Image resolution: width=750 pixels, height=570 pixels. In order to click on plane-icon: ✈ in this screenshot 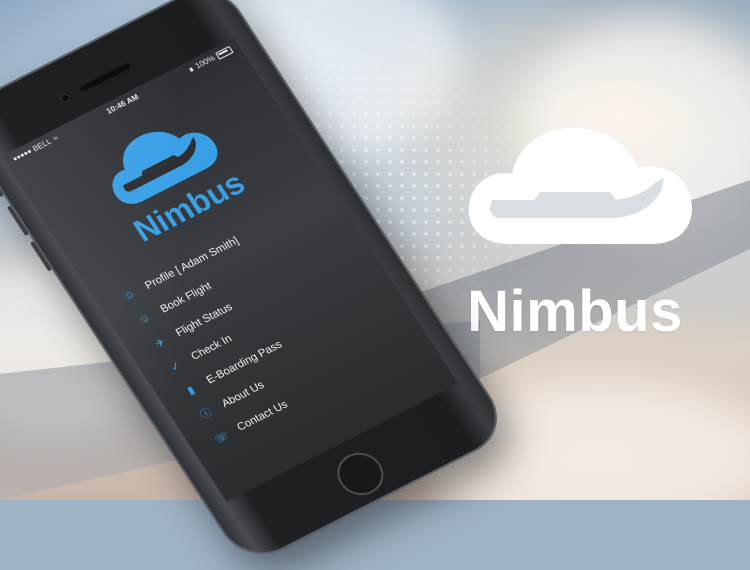, I will do `click(160, 343)`.